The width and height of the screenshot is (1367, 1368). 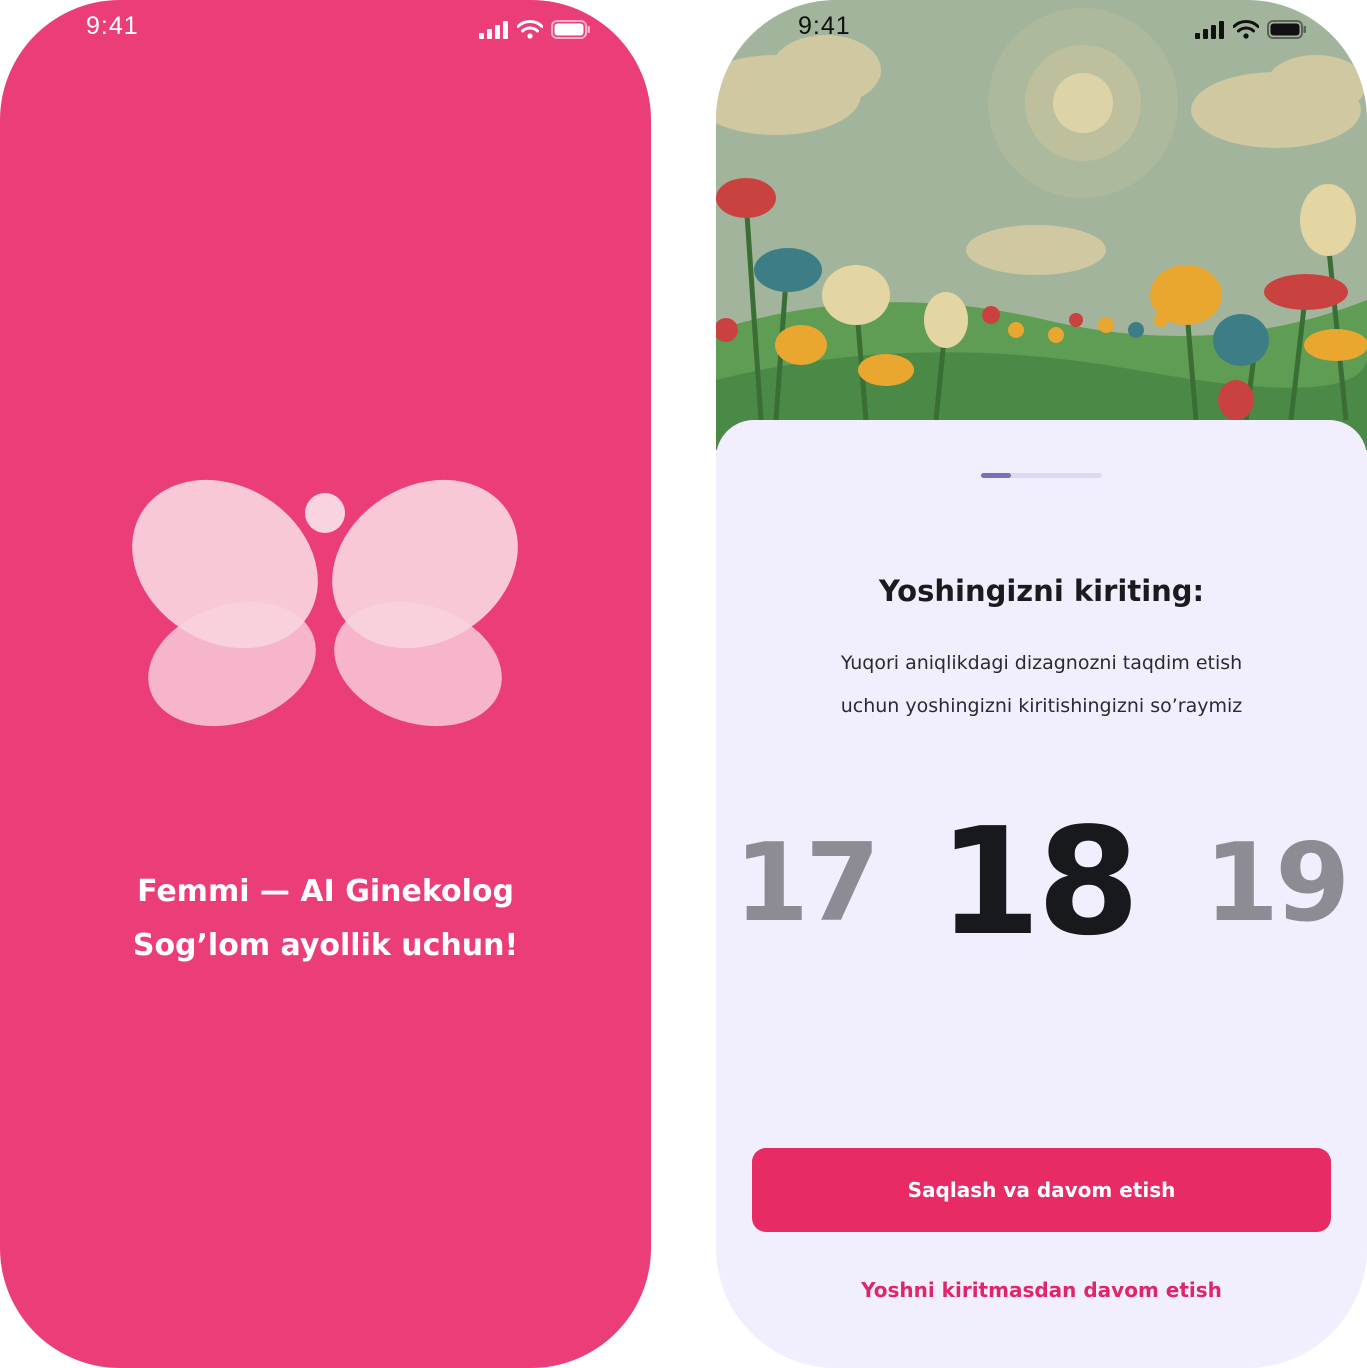 What do you see at coordinates (1041, 1190) in the screenshot?
I see `save-continue-button: Saqlash va davom etish` at bounding box center [1041, 1190].